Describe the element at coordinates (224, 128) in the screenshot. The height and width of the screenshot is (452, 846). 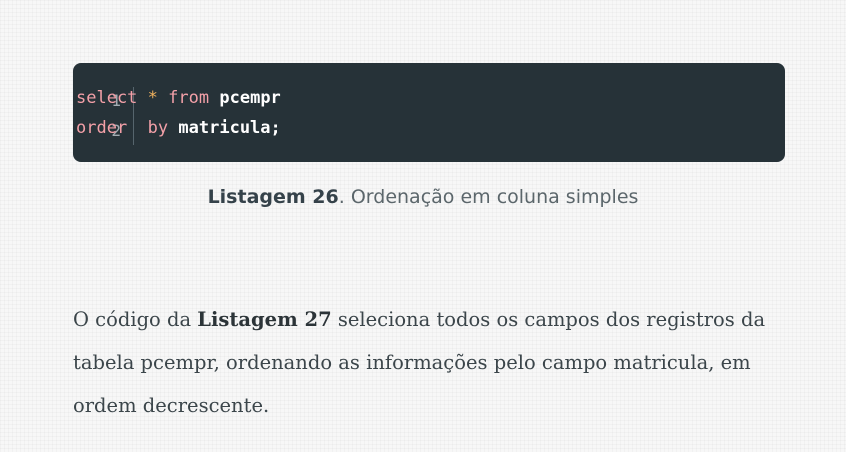
I see `column-identifier: matricula` at that location.